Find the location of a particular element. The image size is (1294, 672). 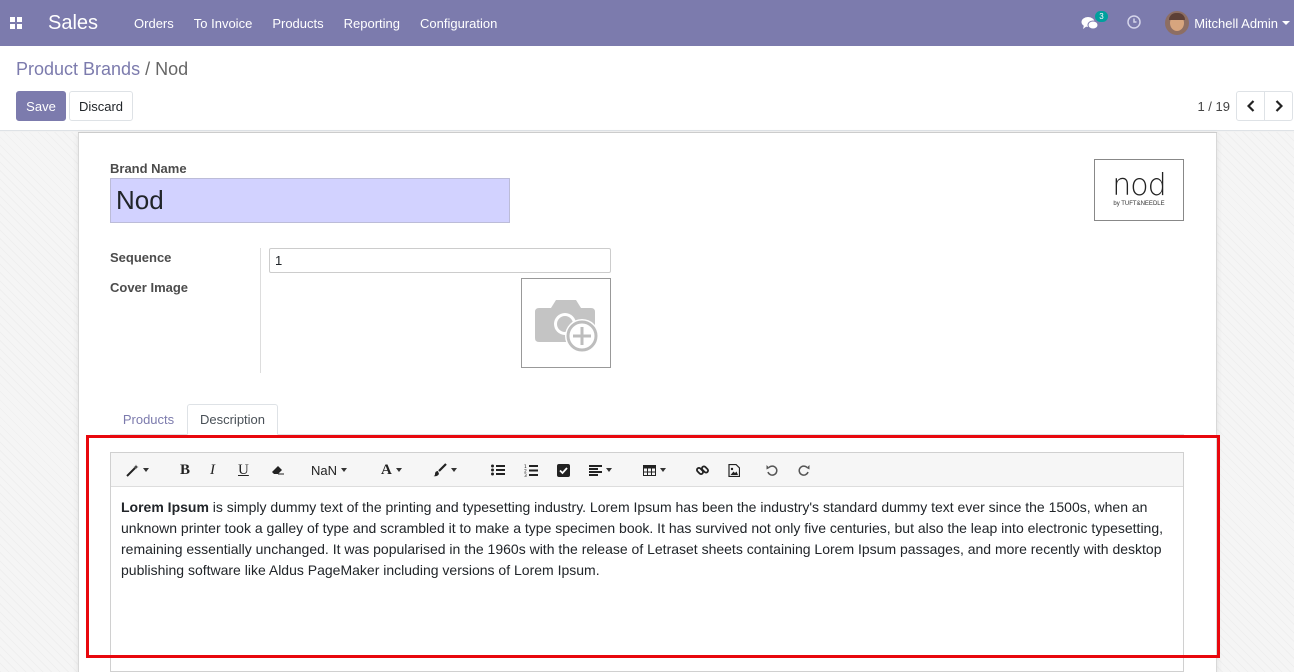

breadcrumb-current: Nod is located at coordinates (172, 69).